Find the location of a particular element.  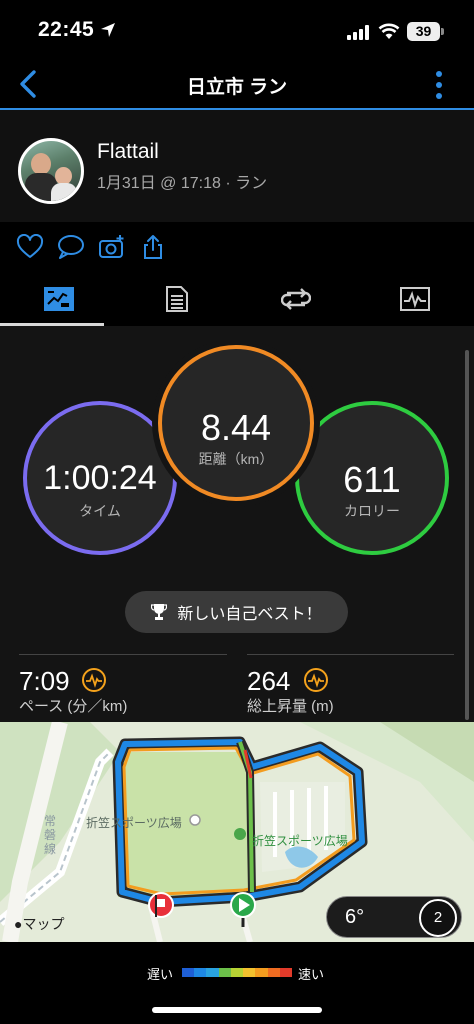

metric-divider-left is located at coordinates (123, 654).